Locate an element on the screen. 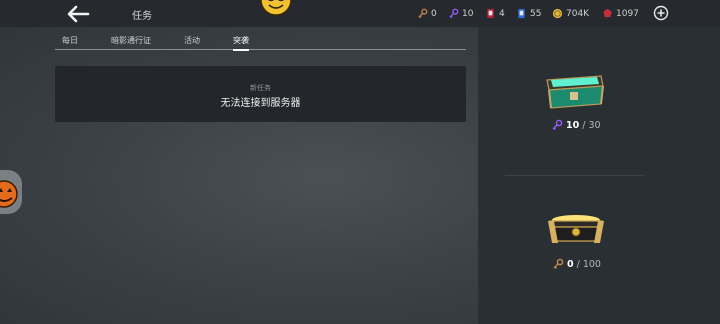  resource-value: 0 is located at coordinates (434, 13).